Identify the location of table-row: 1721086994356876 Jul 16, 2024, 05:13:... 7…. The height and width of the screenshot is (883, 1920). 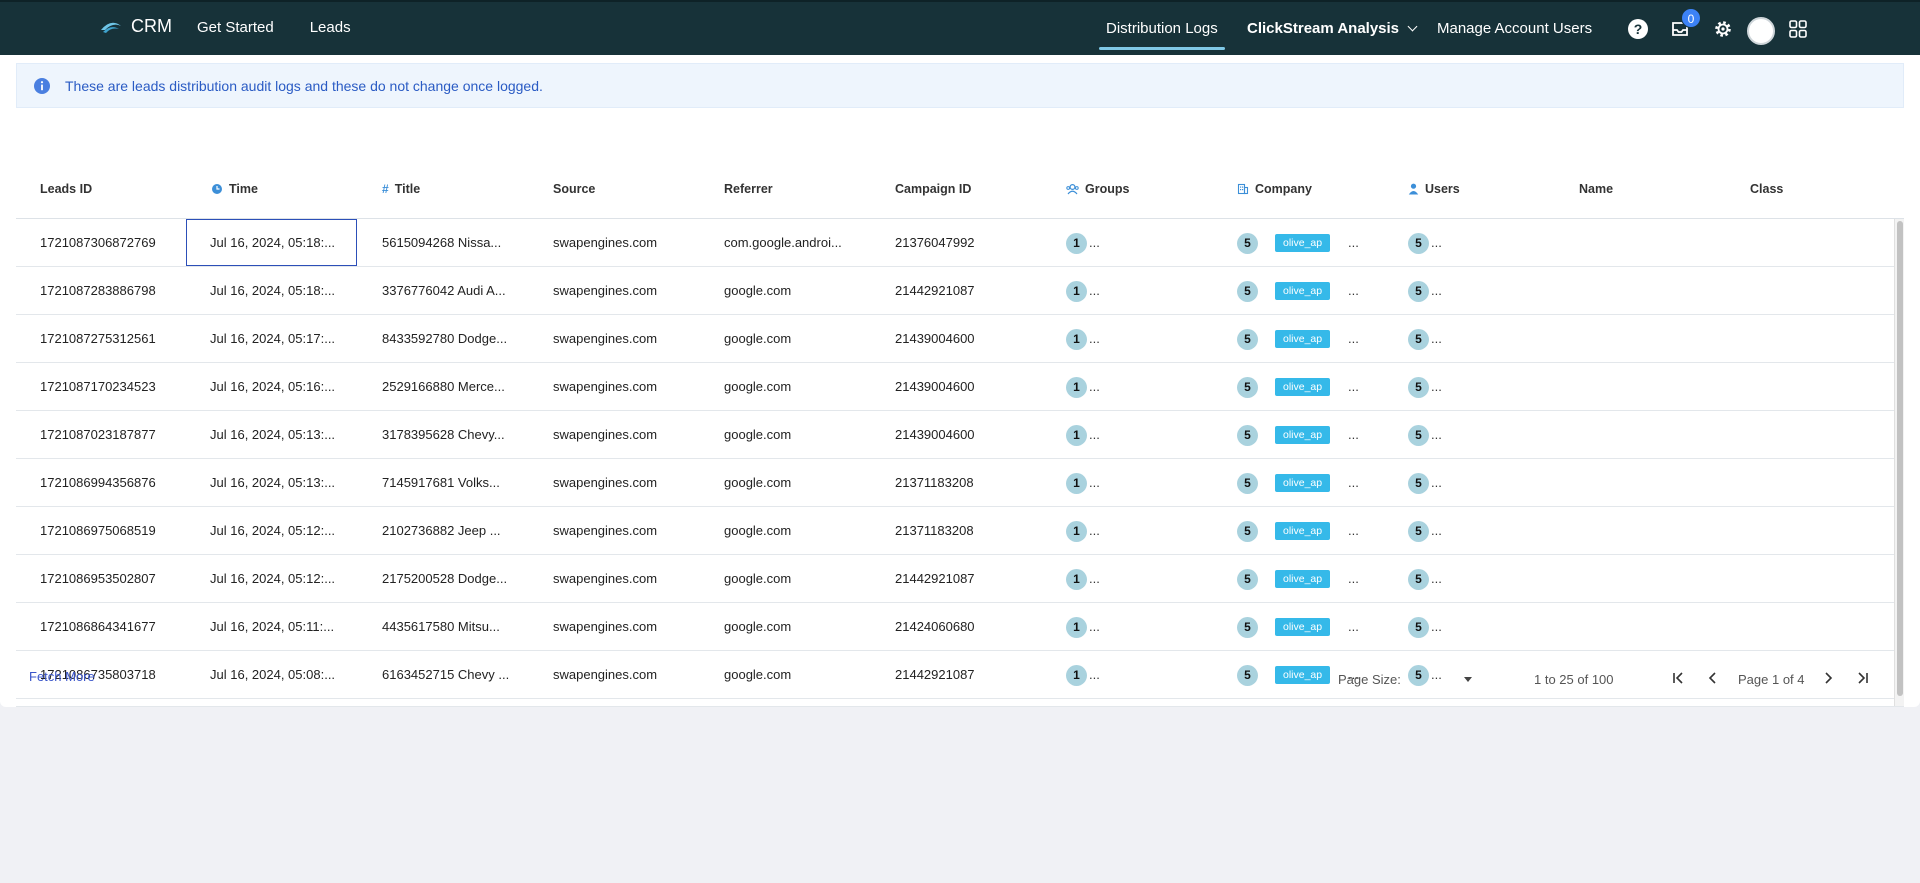
(955, 483).